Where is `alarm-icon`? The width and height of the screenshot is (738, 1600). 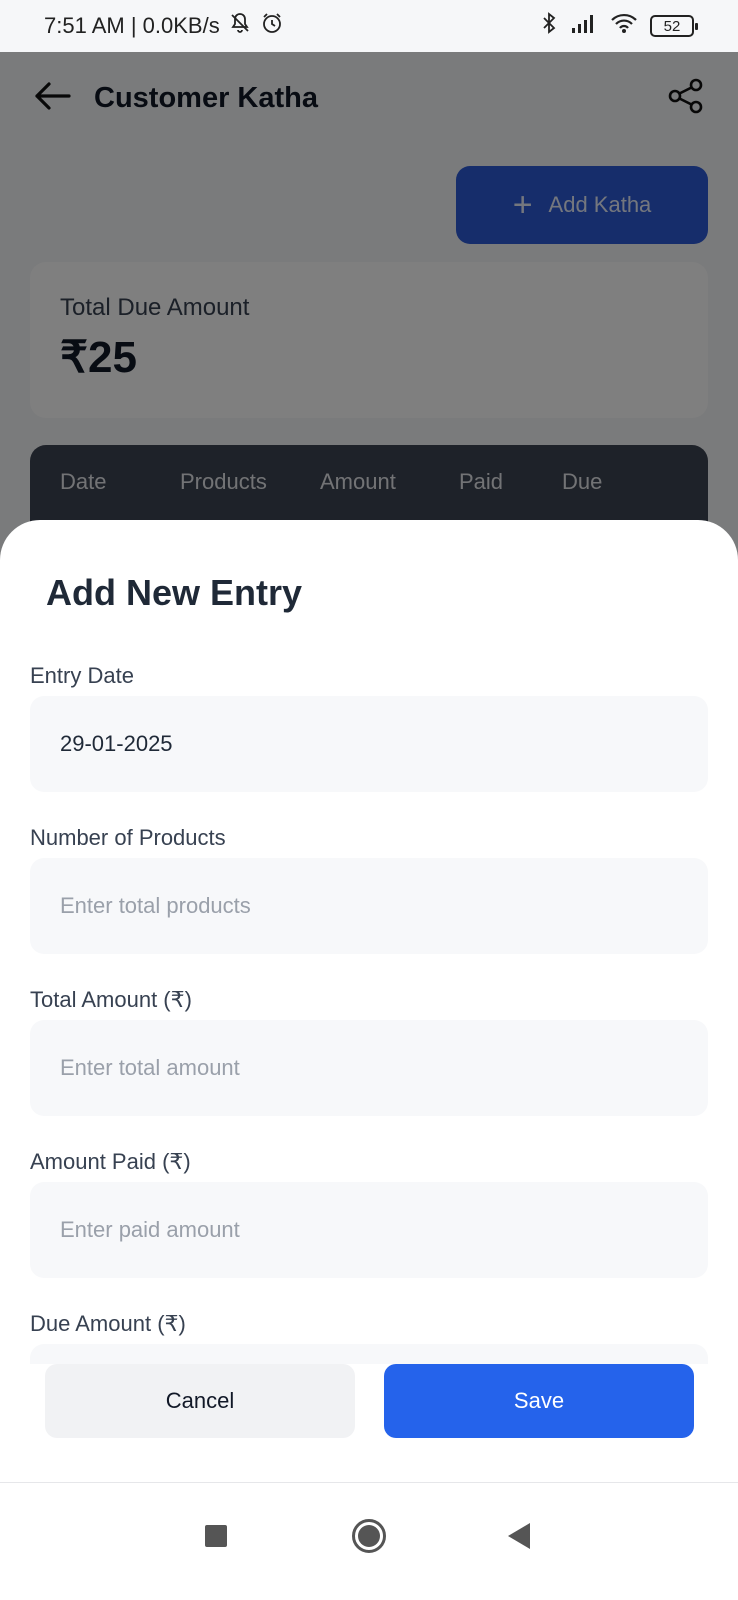
alarm-icon is located at coordinates (272, 26).